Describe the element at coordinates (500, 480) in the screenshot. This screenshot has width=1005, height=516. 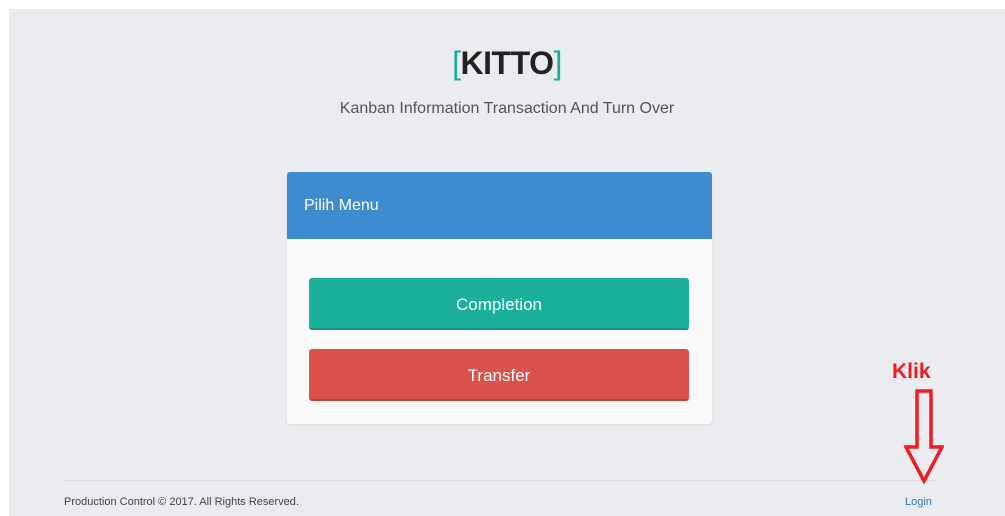
I see `footer-divider` at that location.